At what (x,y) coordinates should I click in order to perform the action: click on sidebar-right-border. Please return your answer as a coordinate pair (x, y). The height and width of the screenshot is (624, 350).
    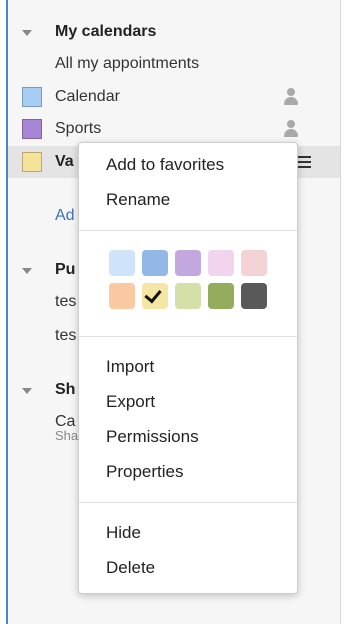
    Looking at the image, I should click on (340, 312).